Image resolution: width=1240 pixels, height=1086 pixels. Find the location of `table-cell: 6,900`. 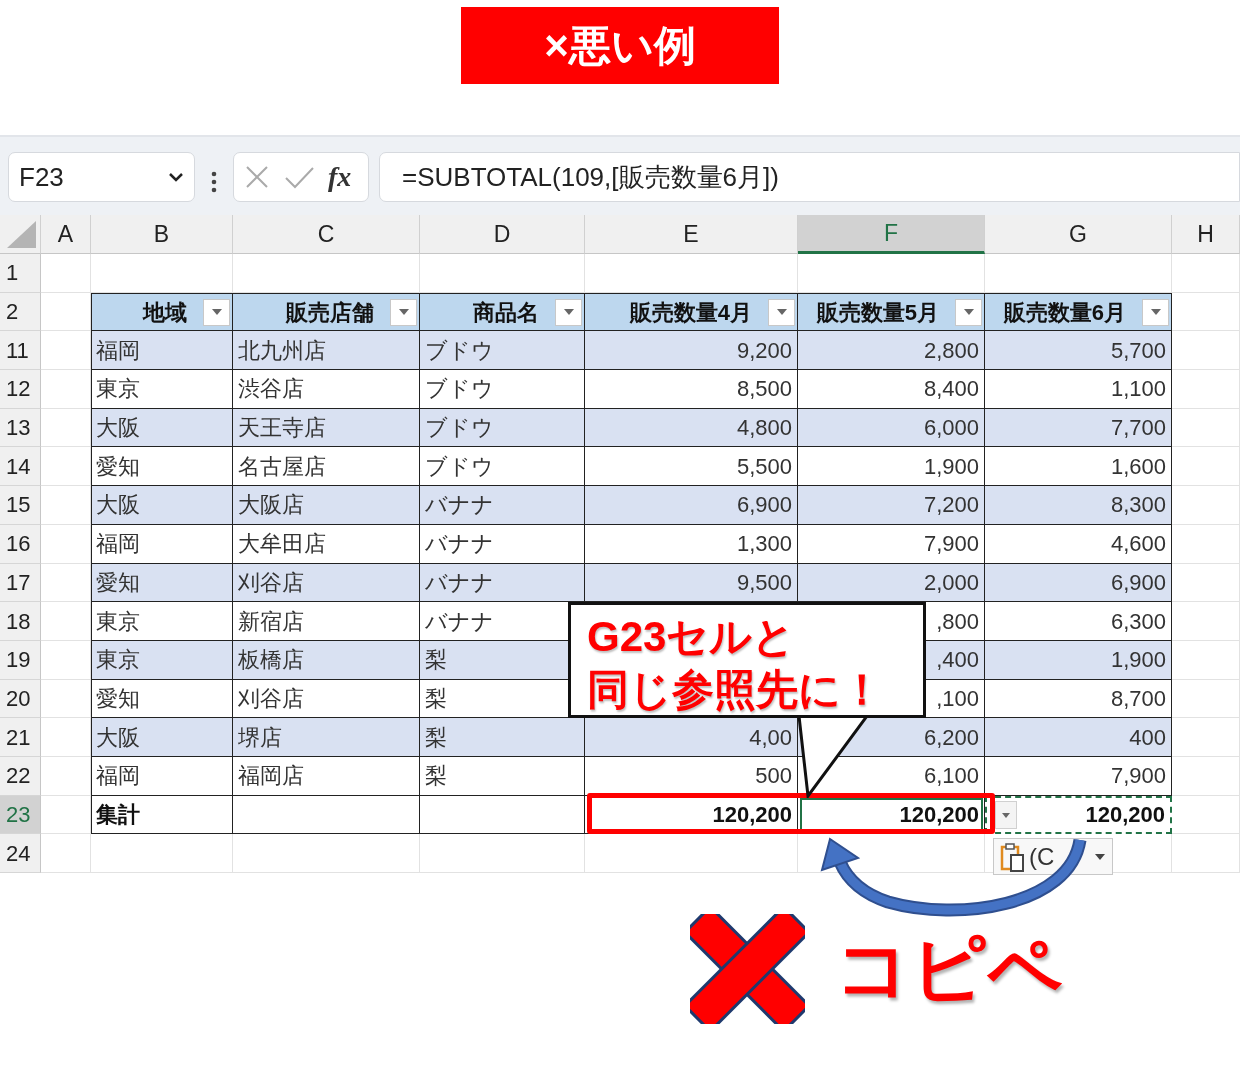

table-cell: 6,900 is located at coordinates (1078, 583).